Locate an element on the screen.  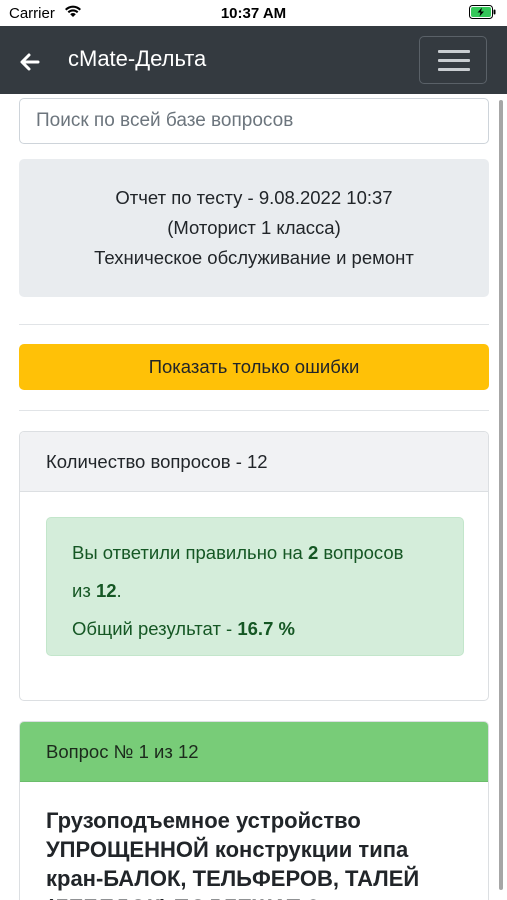
show-errors-button: Показать только ошибки is located at coordinates (254, 367).